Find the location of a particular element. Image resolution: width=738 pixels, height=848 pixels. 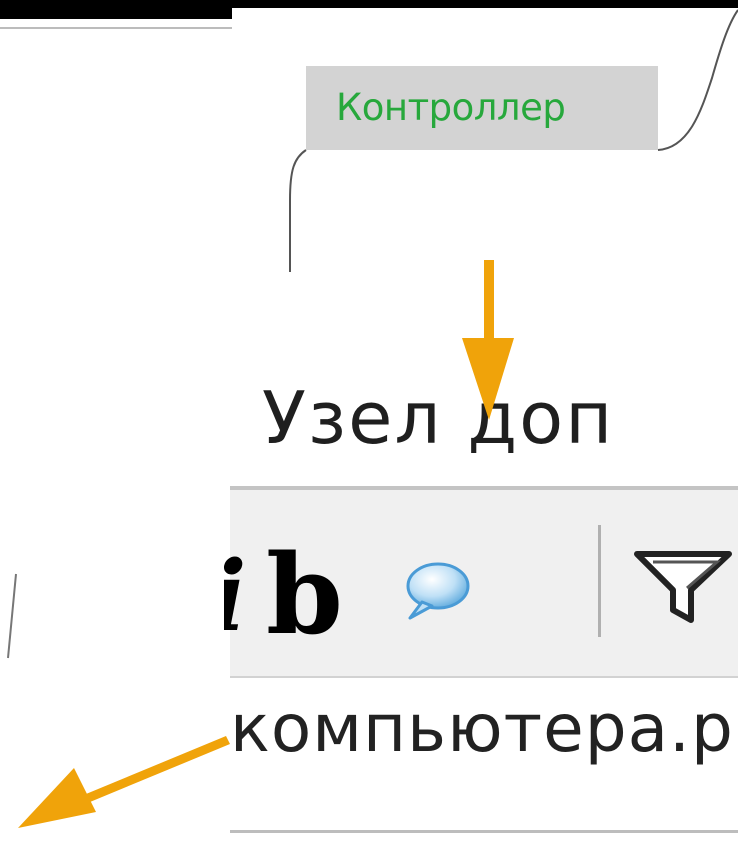

filter-icon is located at coordinates (685, 588).